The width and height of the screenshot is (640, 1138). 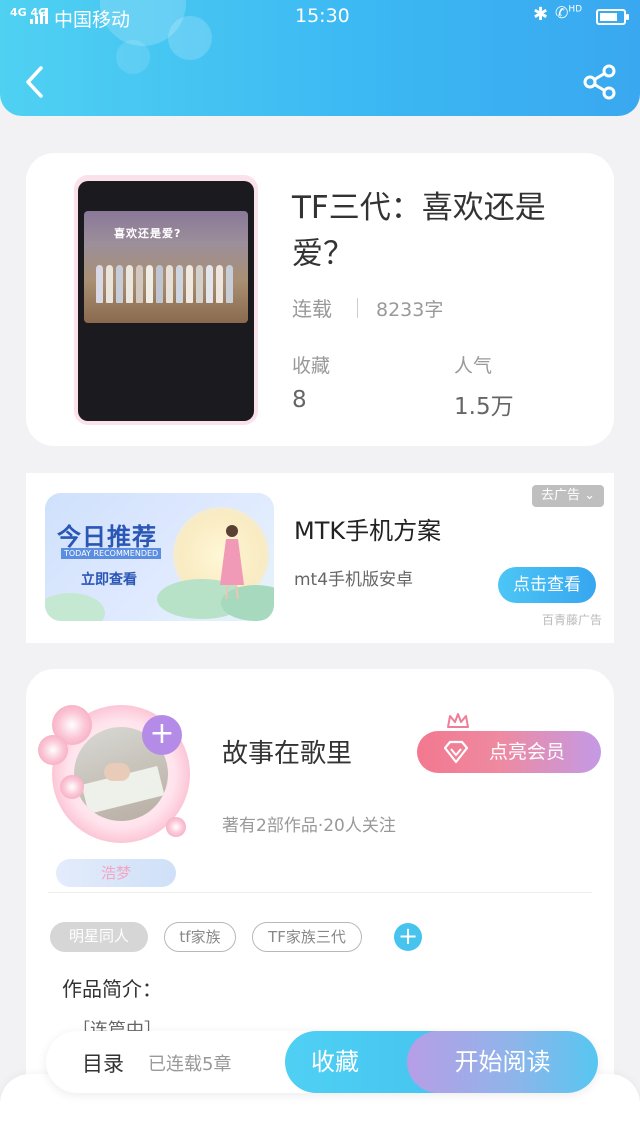 What do you see at coordinates (190, 1064) in the screenshot?
I see `chapter-count: 已连载5章` at bounding box center [190, 1064].